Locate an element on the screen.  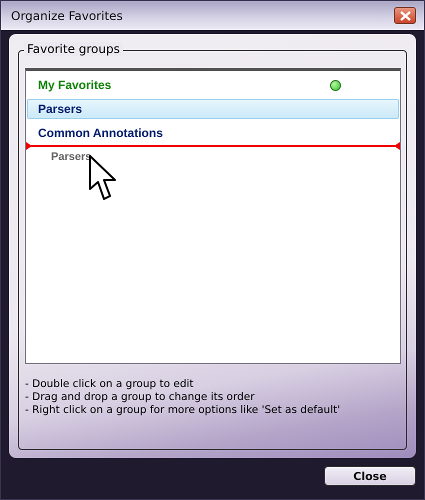
instruction-text: - Drag and drop a group to change its order is located at coordinates (140, 397).